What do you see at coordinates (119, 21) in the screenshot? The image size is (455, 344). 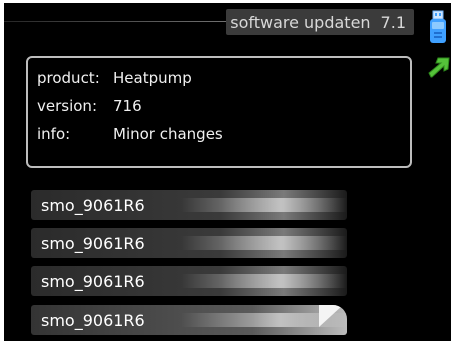 I see `title-divider` at bounding box center [119, 21].